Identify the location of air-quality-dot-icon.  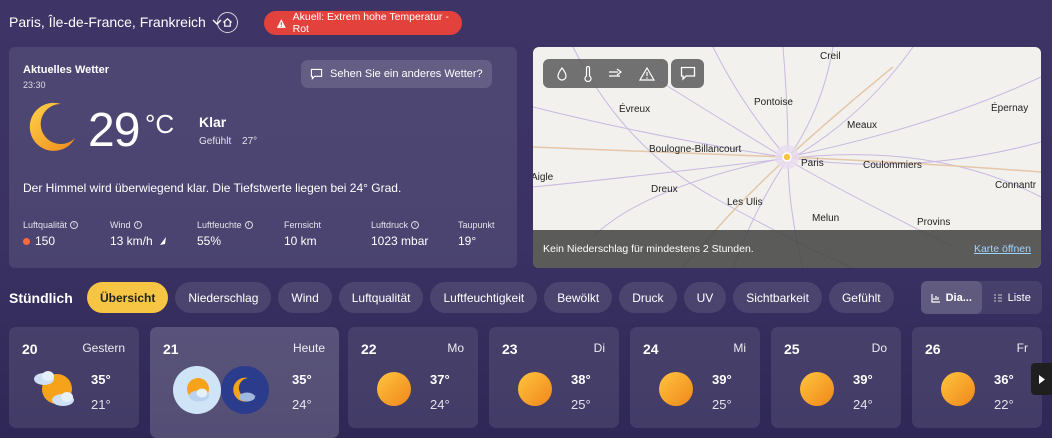
(26, 241).